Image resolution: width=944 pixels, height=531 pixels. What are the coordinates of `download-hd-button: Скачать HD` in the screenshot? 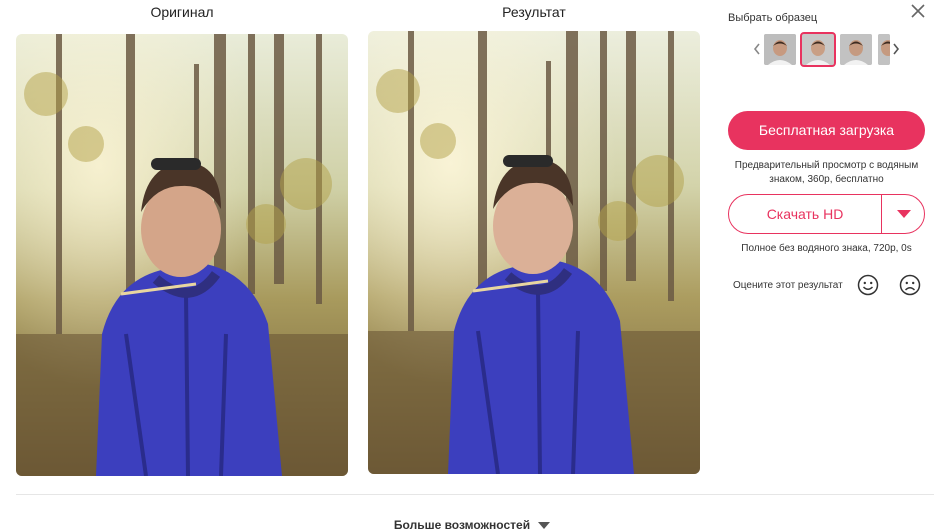 It's located at (826, 214).